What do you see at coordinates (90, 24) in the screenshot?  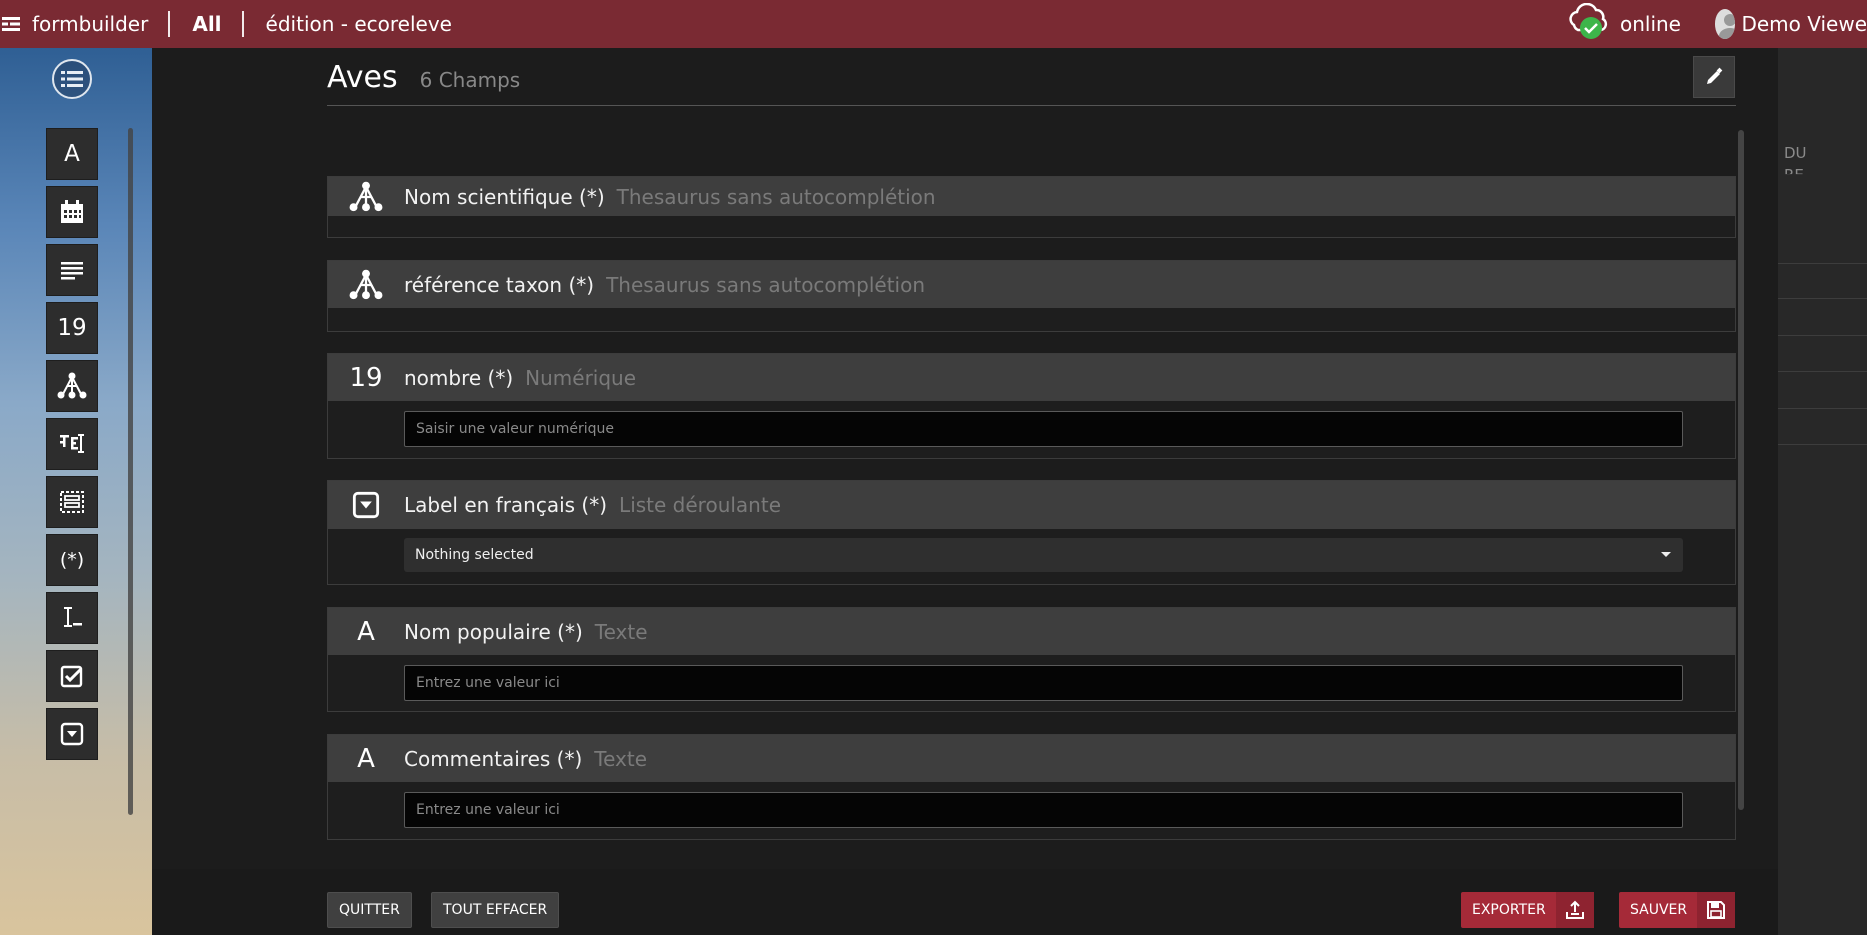 I see `app-name: formbuilder` at bounding box center [90, 24].